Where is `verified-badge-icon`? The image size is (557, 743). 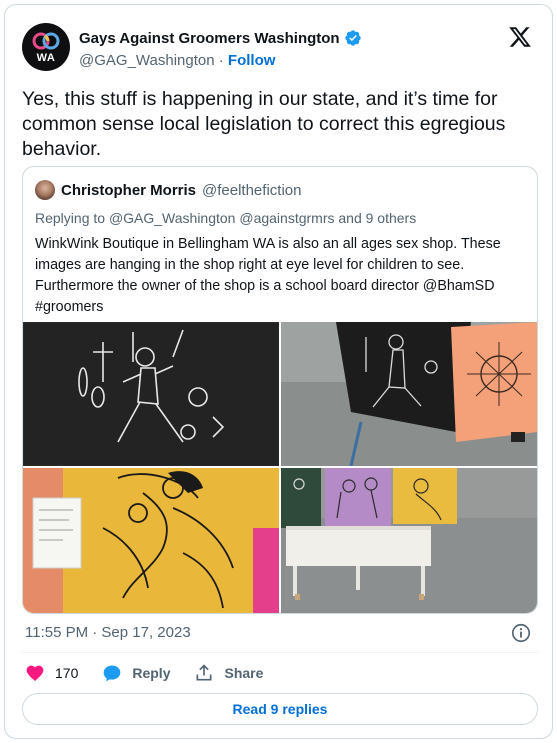 verified-badge-icon is located at coordinates (352, 38).